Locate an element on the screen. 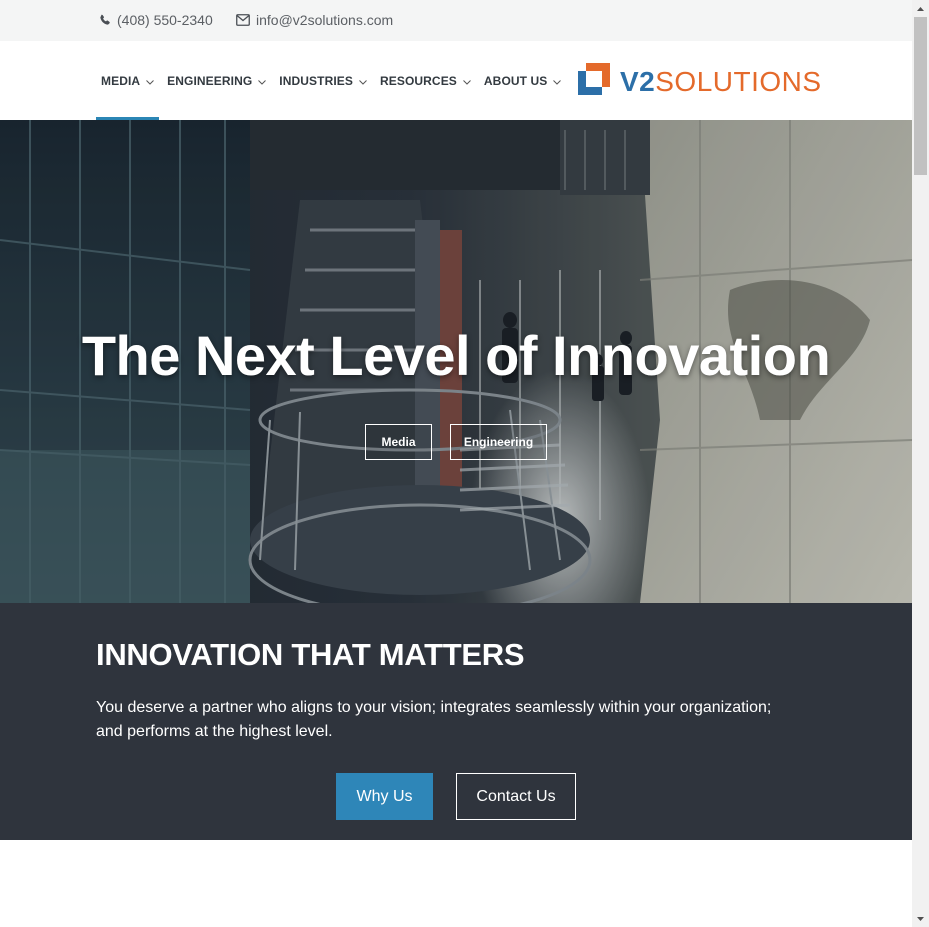 This screenshot has width=929, height=927. email-link: info@v2solutions.com is located at coordinates (314, 20).